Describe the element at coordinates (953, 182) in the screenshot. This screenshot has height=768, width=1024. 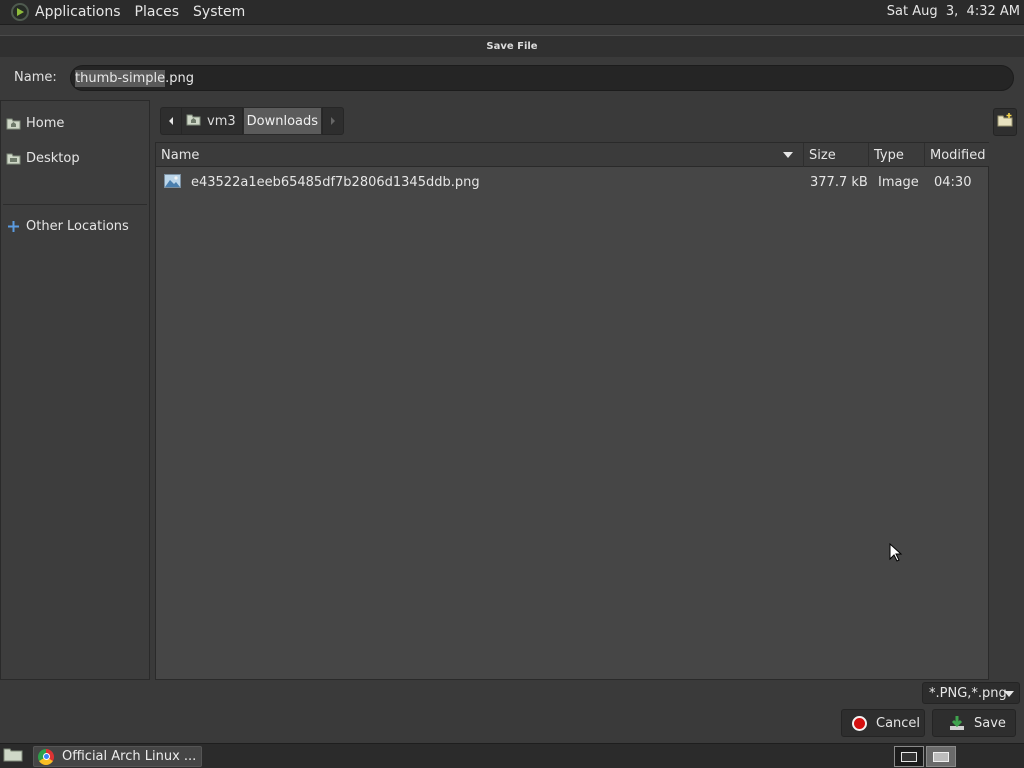
I see `file-modified: 04:30` at that location.